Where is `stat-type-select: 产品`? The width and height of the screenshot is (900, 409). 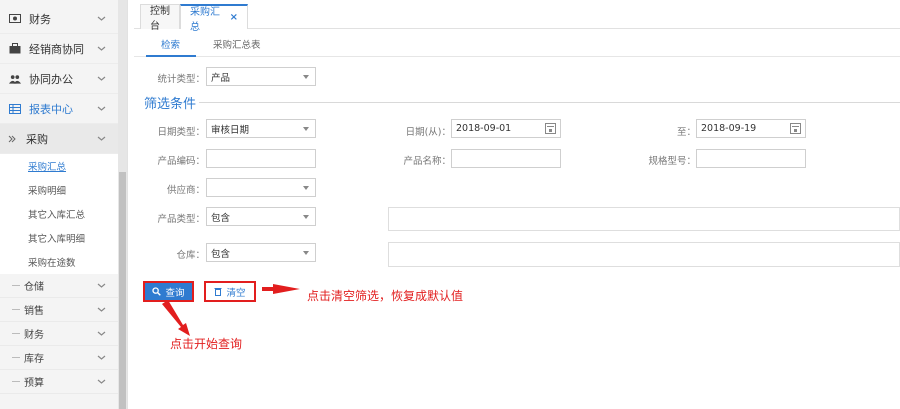
stat-type-select: 产品 is located at coordinates (261, 76).